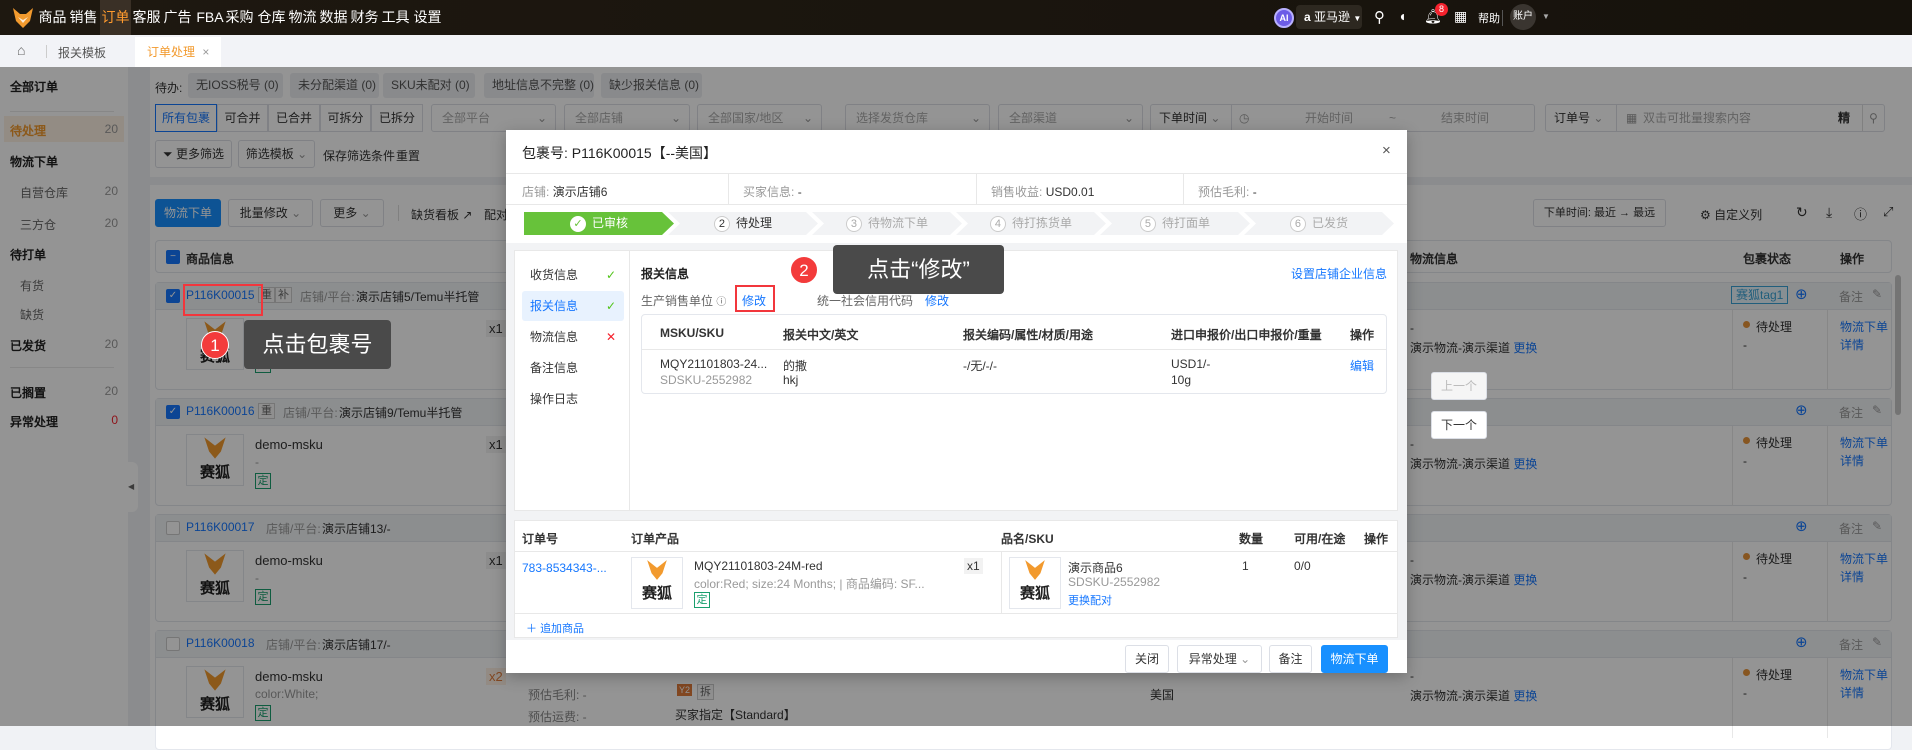  I want to click on nav-item: 客服, so click(146, 17).